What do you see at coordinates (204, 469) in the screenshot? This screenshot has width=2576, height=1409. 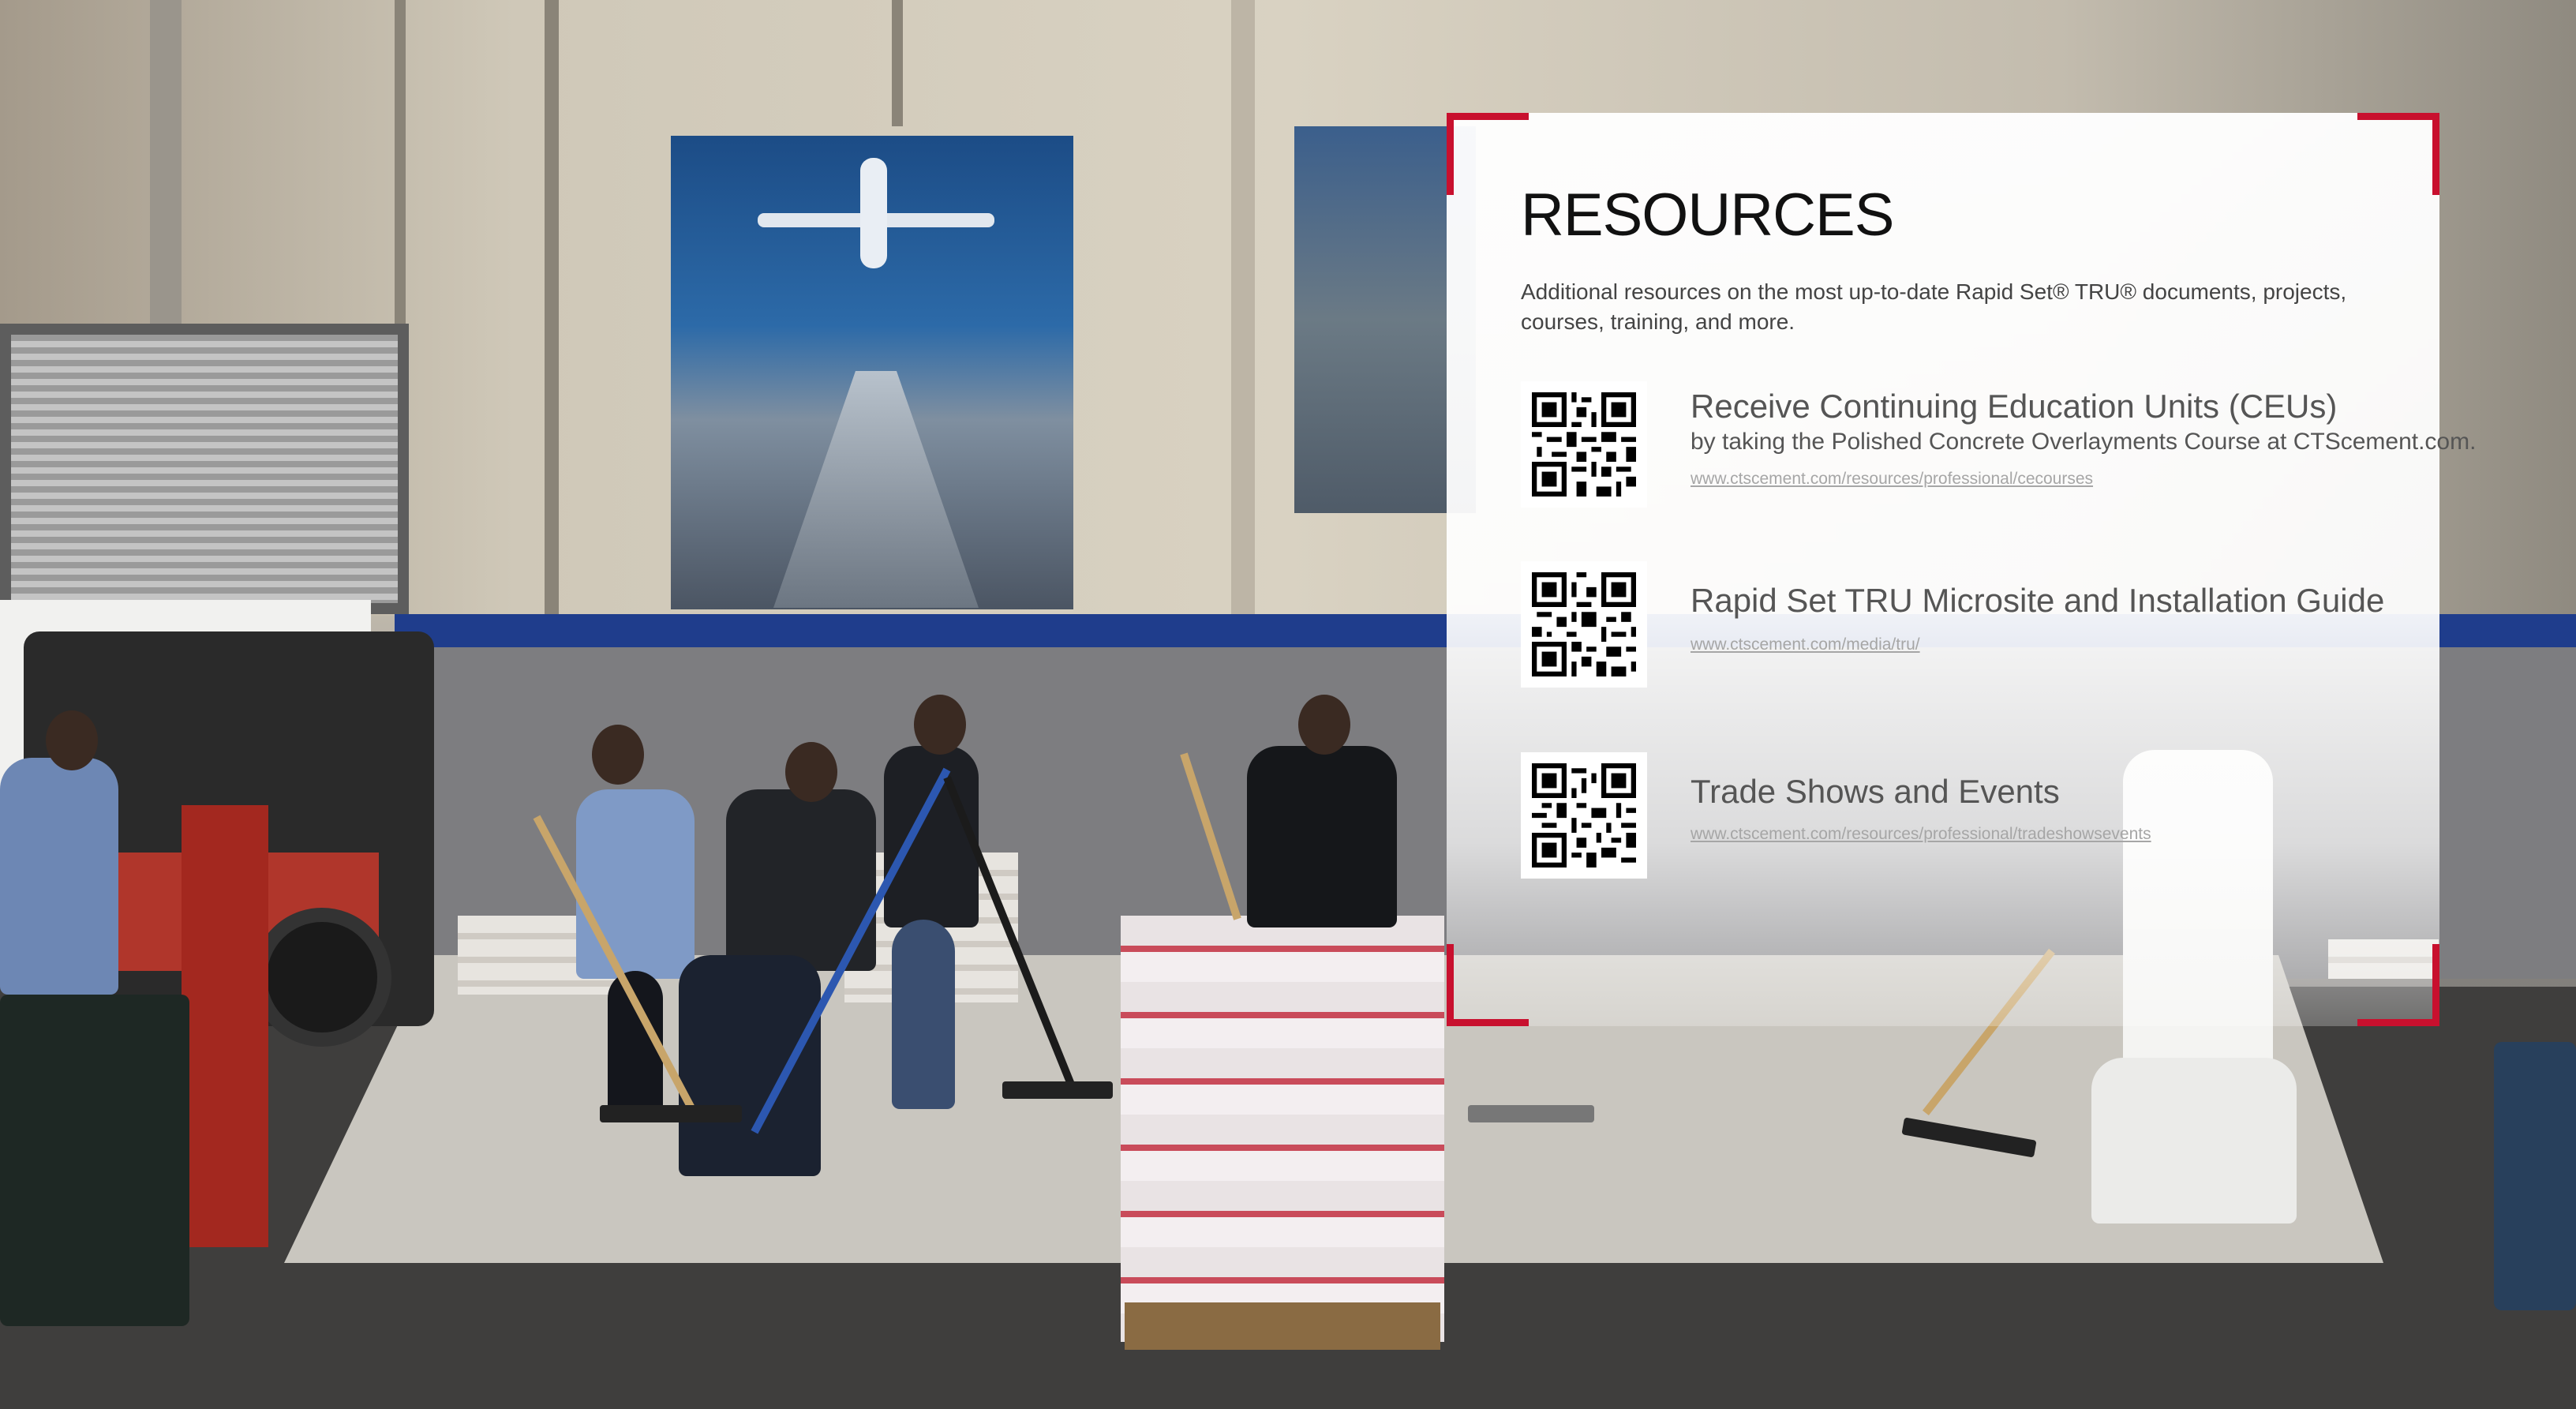 I see `rollup-door` at bounding box center [204, 469].